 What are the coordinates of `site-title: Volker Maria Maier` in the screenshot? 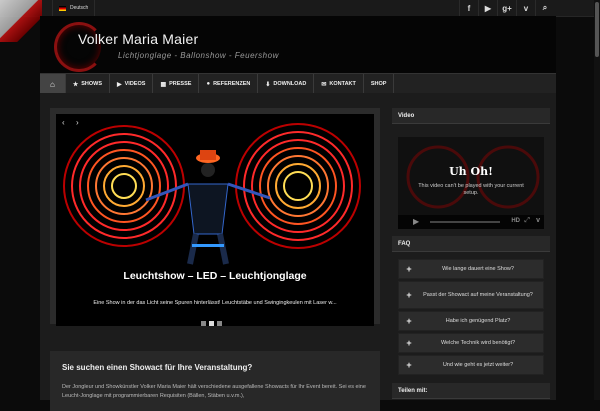 It's located at (138, 39).